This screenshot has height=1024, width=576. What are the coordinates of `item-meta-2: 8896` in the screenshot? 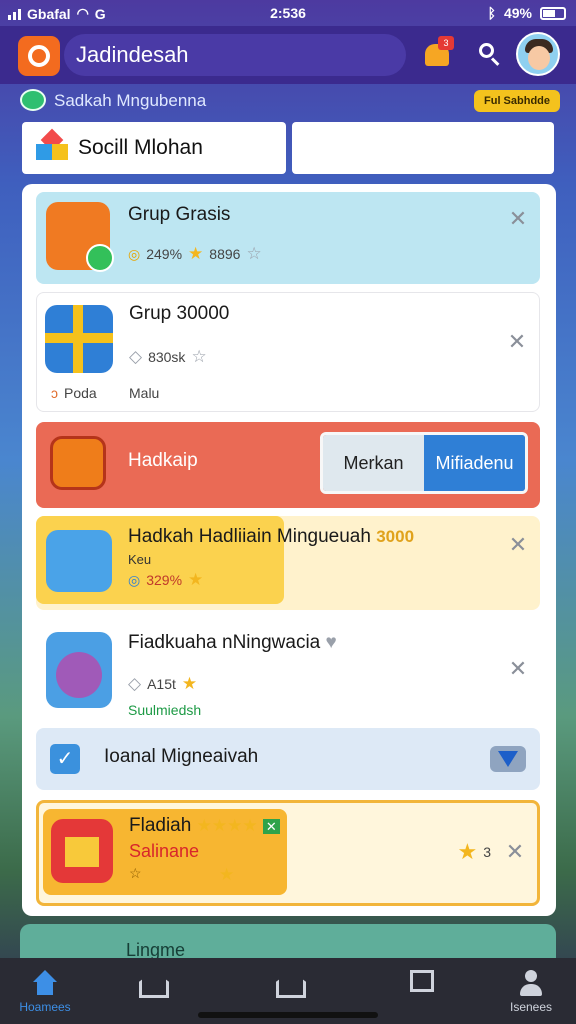 It's located at (225, 254).